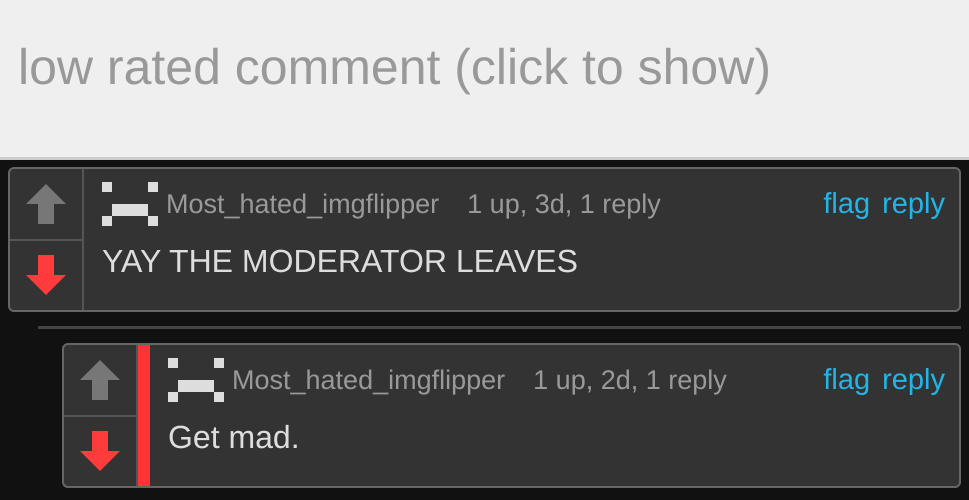 This screenshot has height=500, width=969. I want to click on comment-text: YAY THE MODERATOR LEAVES, so click(340, 261).